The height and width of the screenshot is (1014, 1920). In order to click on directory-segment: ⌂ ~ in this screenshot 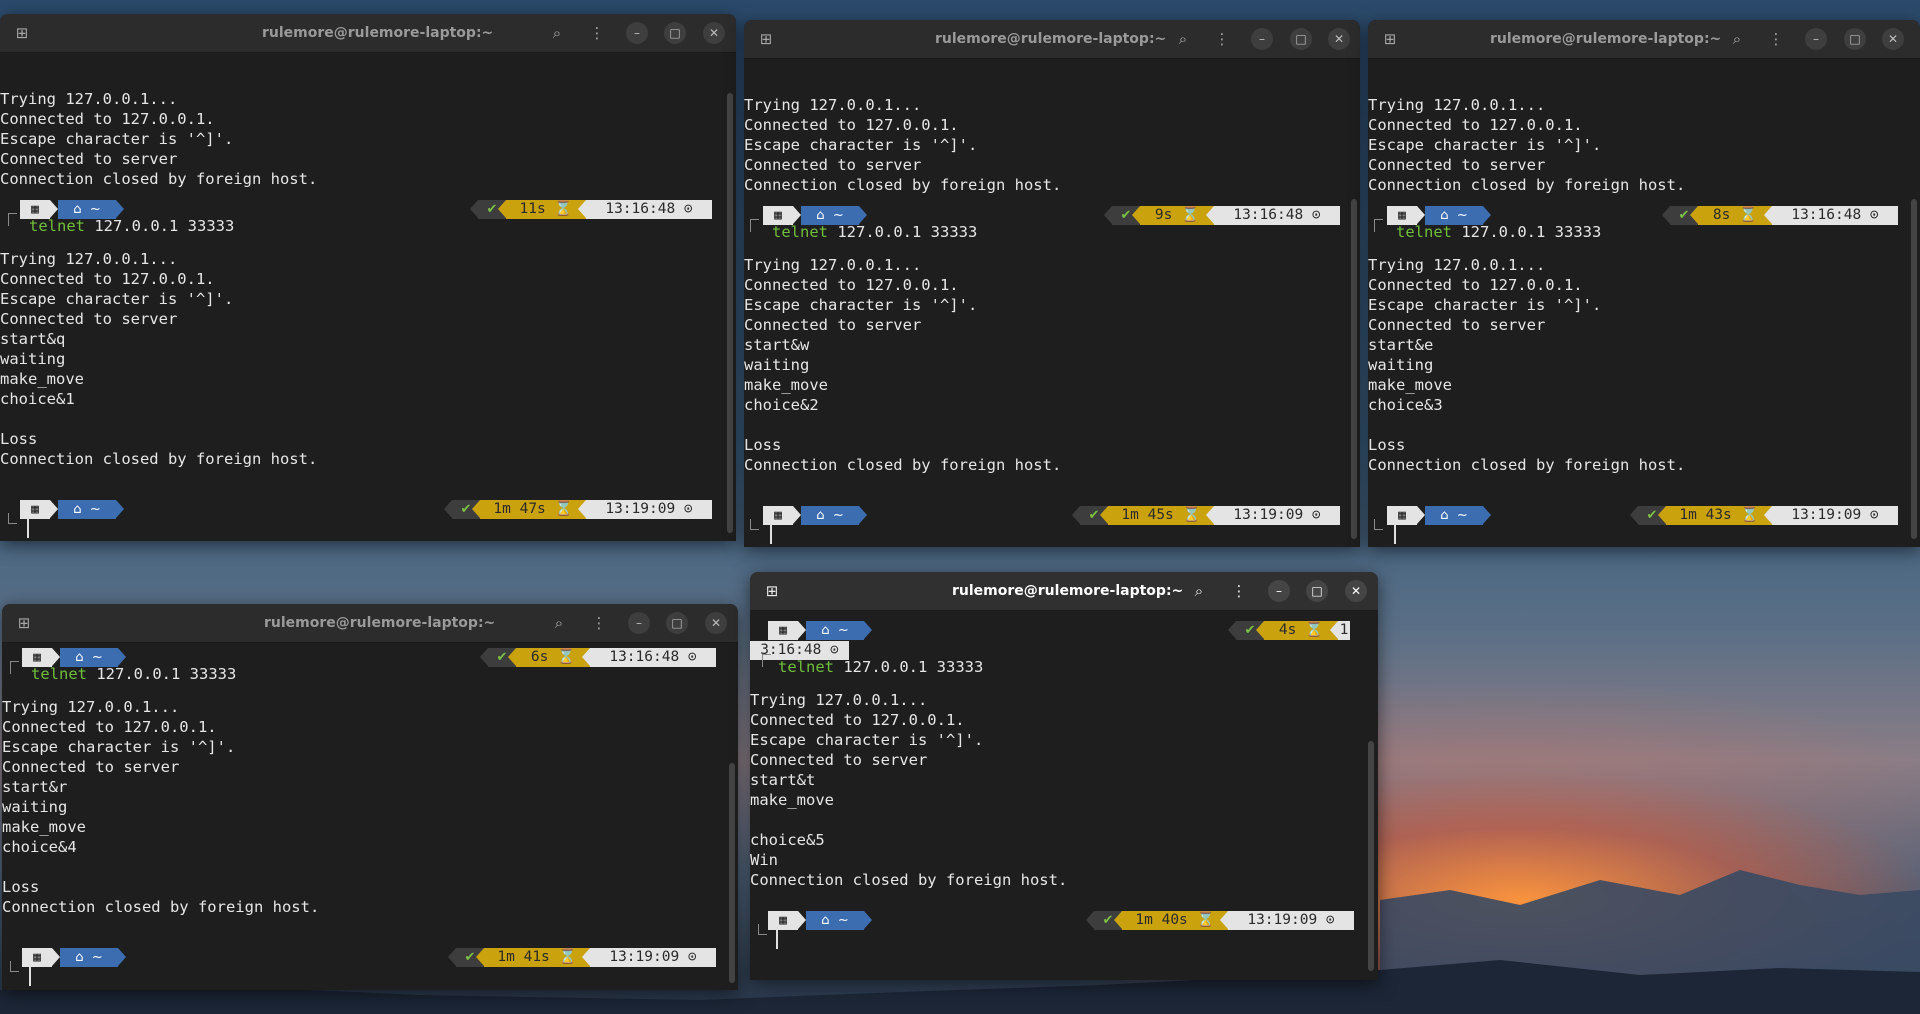, I will do `click(835, 630)`.